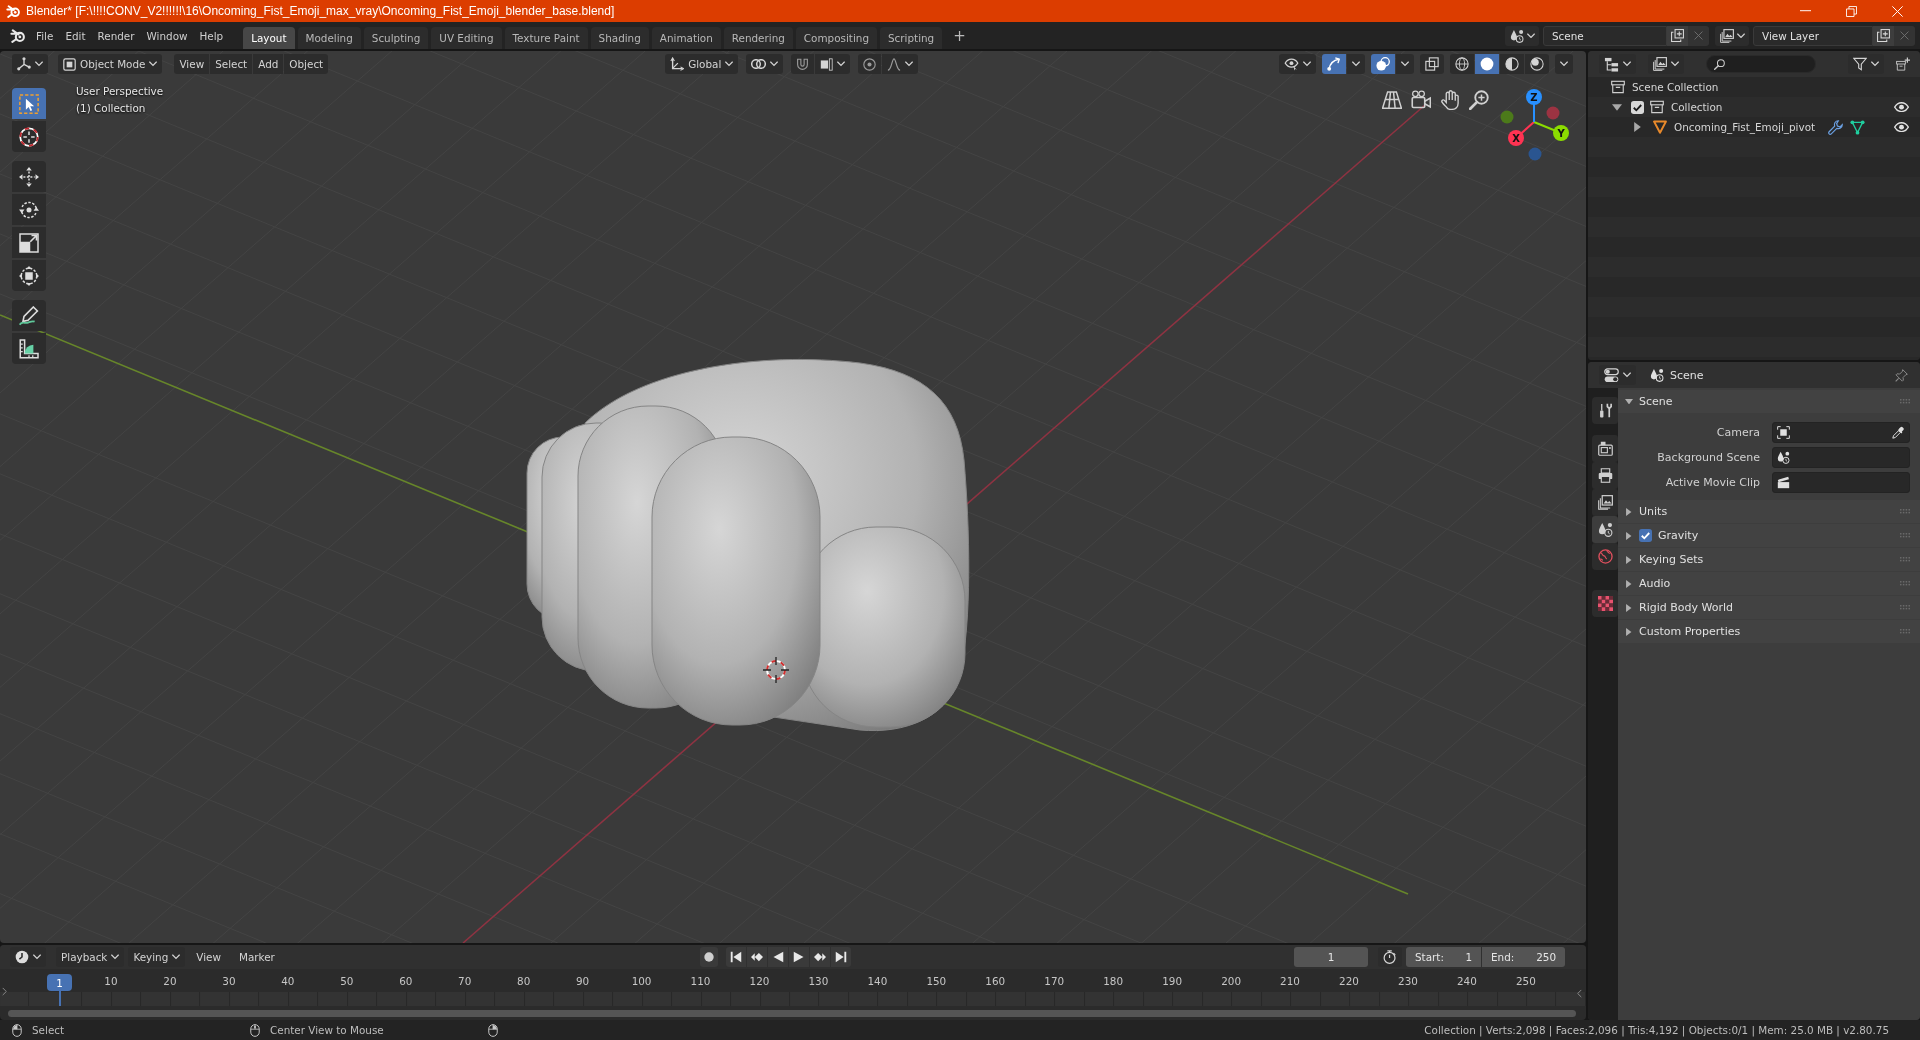 This screenshot has height=1040, width=1920. Describe the element at coordinates (1462, 64) in the screenshot. I see `wireframe-shading-button` at that location.